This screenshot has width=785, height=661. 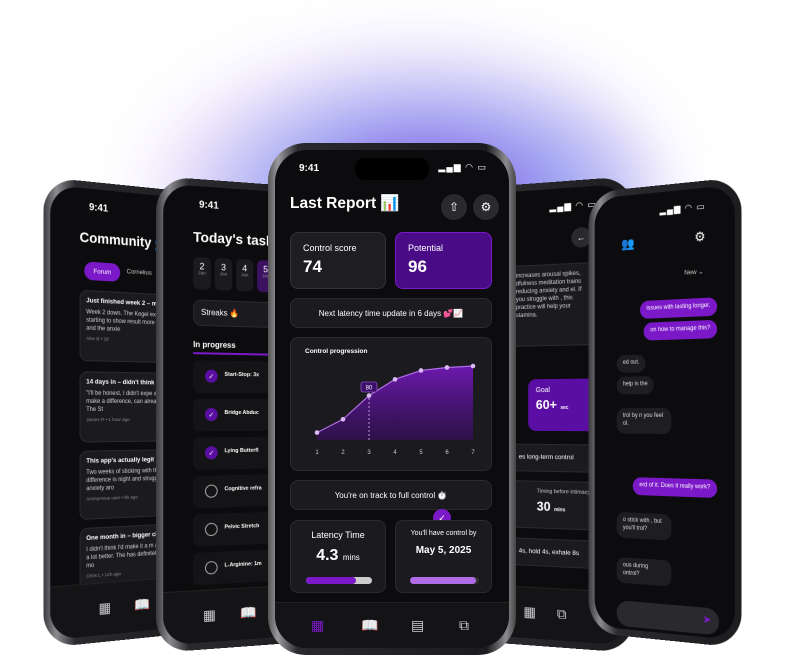 What do you see at coordinates (543, 506) in the screenshot?
I see `timing-value: 30` at bounding box center [543, 506].